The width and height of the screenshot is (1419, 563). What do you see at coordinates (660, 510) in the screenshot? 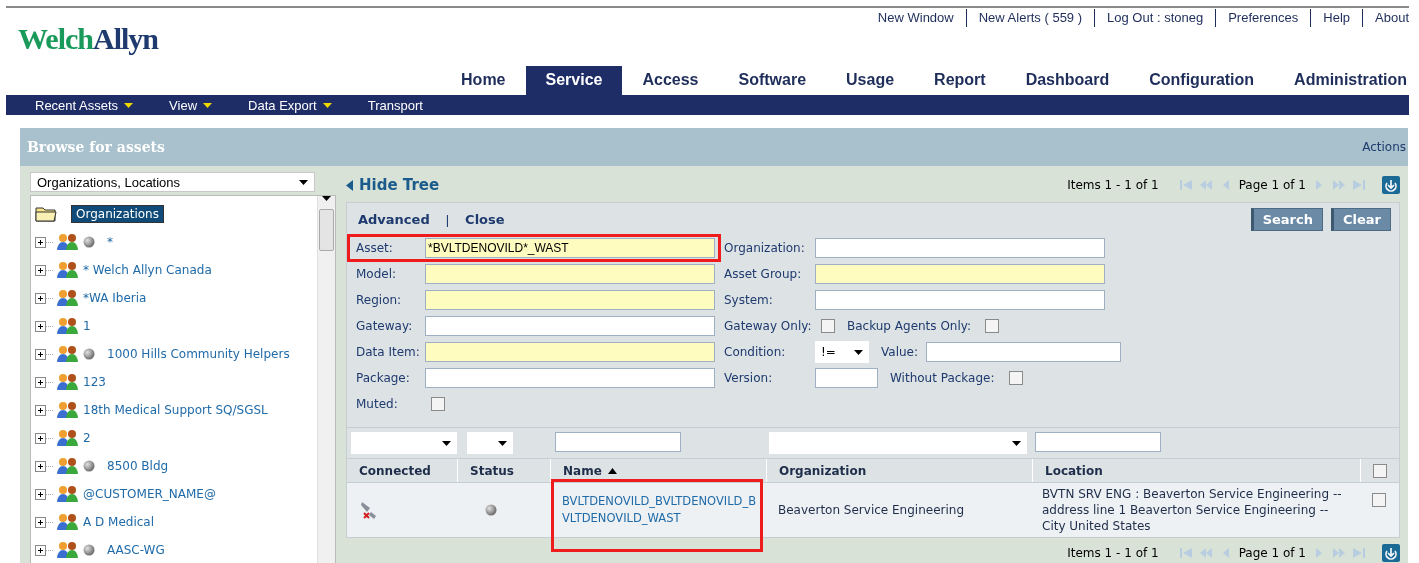
I see `asset-name-link: BVLTDENOVILD_BVLTDENOVILD_BVLTDENOVILD_WAST` at bounding box center [660, 510].